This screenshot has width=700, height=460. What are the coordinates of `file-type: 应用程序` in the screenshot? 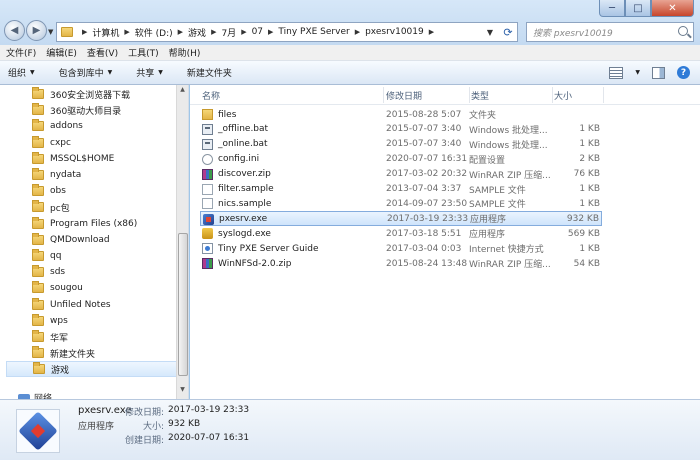 It's located at (487, 235).